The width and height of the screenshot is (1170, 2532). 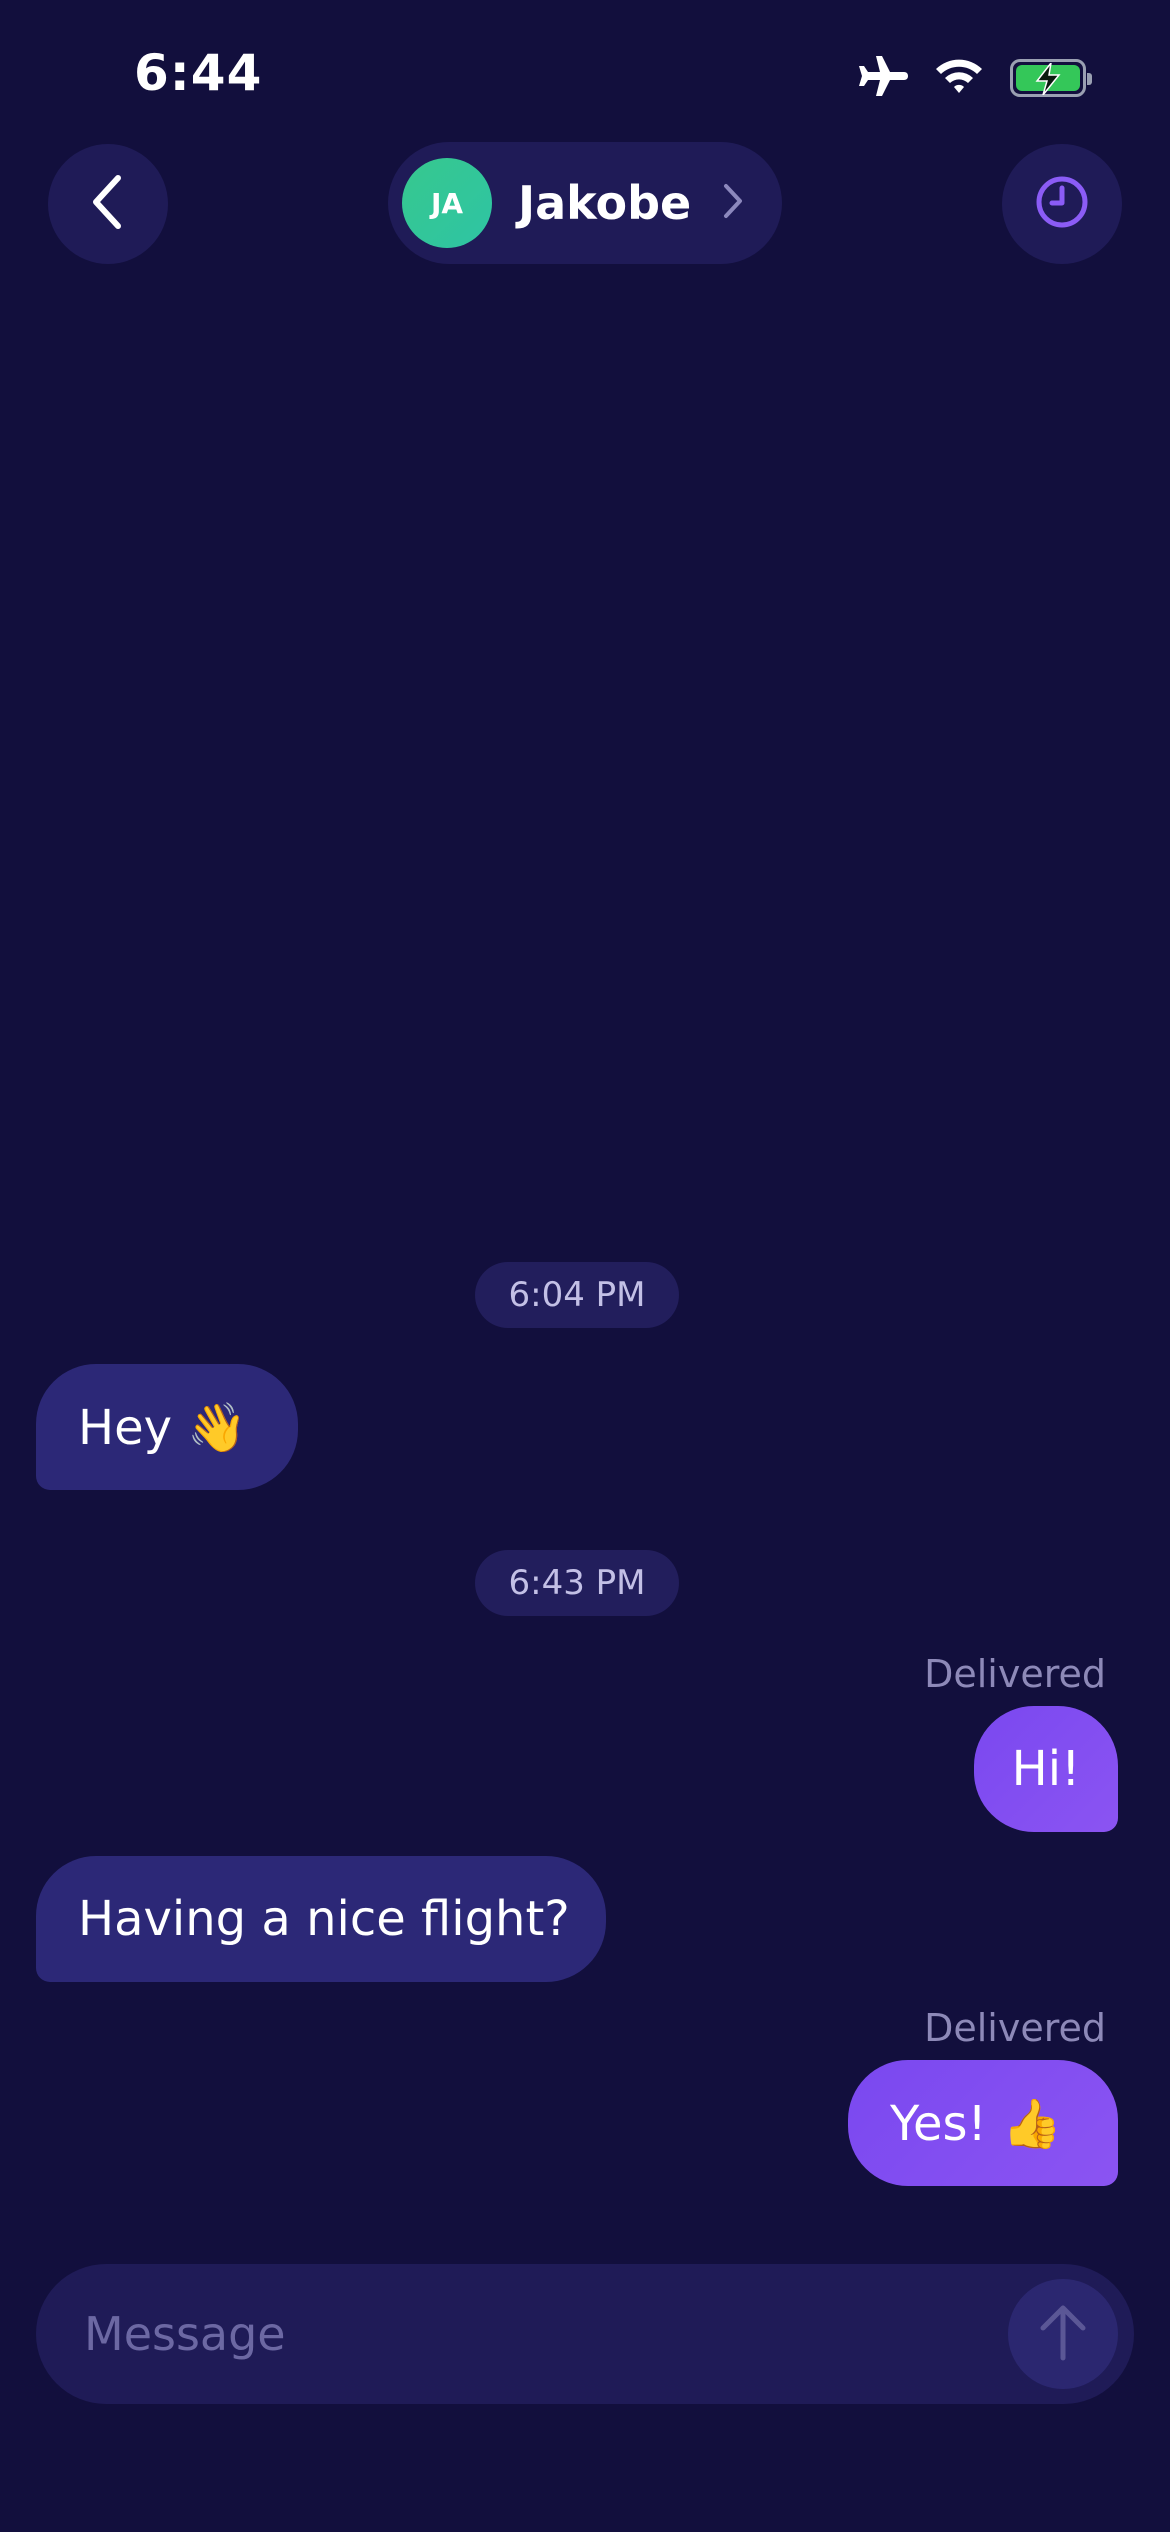 I want to click on contact-header: JA Jakobe, so click(x=585, y=203).